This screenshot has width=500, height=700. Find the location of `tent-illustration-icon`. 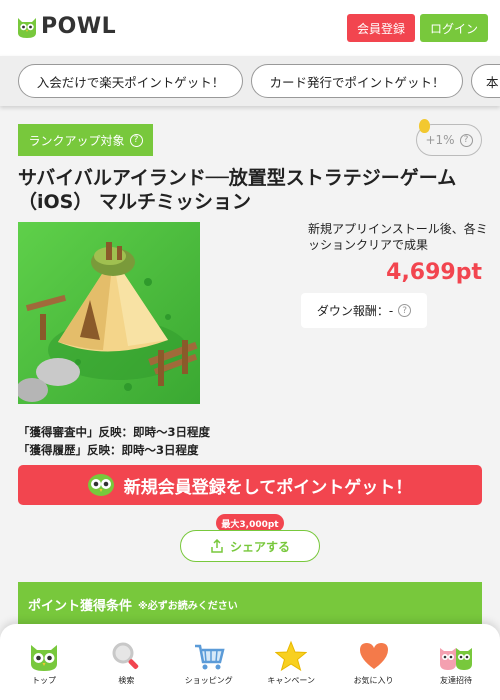

tent-illustration-icon is located at coordinates (109, 313).